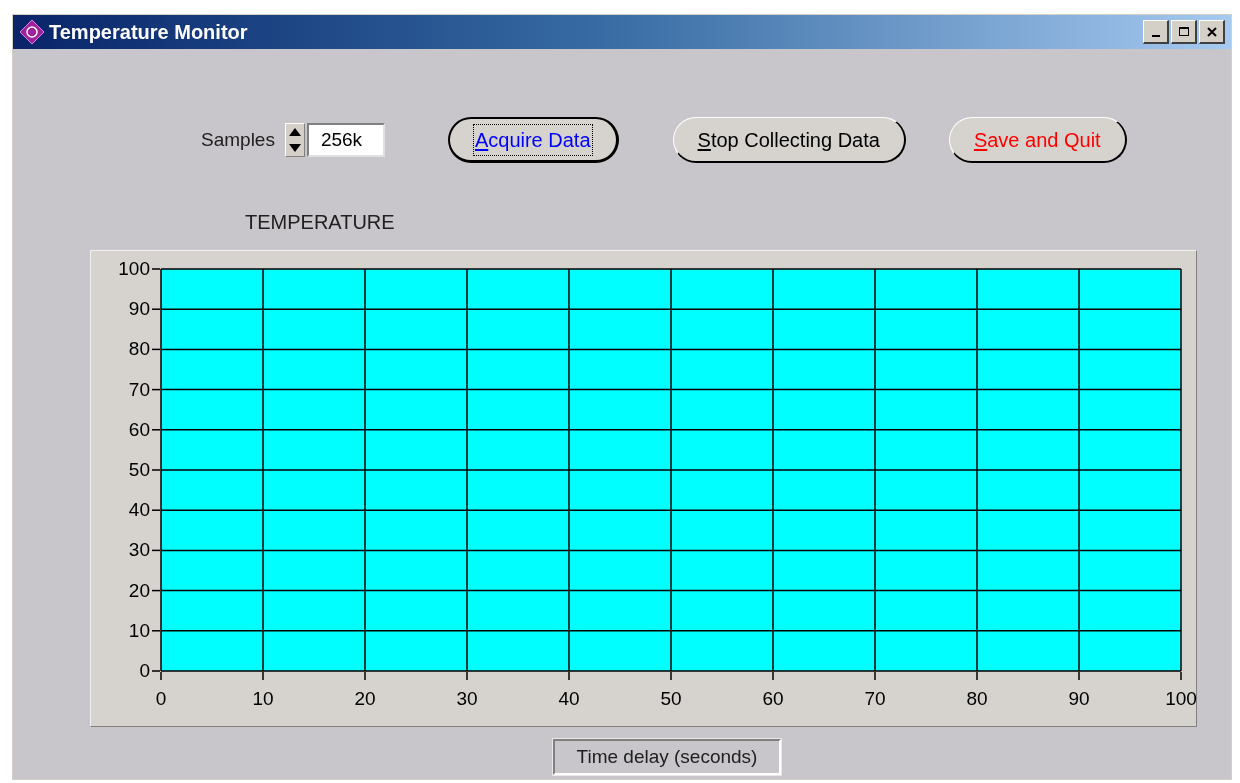  I want to click on samples-field: 256k, so click(345, 140).